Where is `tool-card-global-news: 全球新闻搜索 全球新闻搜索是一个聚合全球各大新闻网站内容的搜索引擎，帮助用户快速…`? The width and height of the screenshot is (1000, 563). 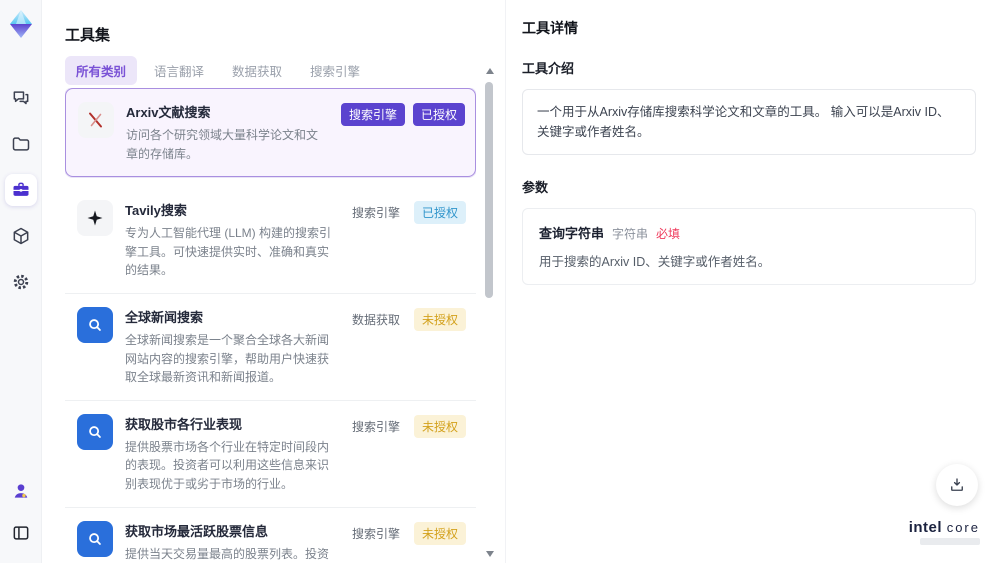
tool-card-global-news: 全球新闻搜索 全球新闻搜索是一个聚合全球各大新闻网站内容的搜索引擎，帮助用户快速… is located at coordinates (270, 347).